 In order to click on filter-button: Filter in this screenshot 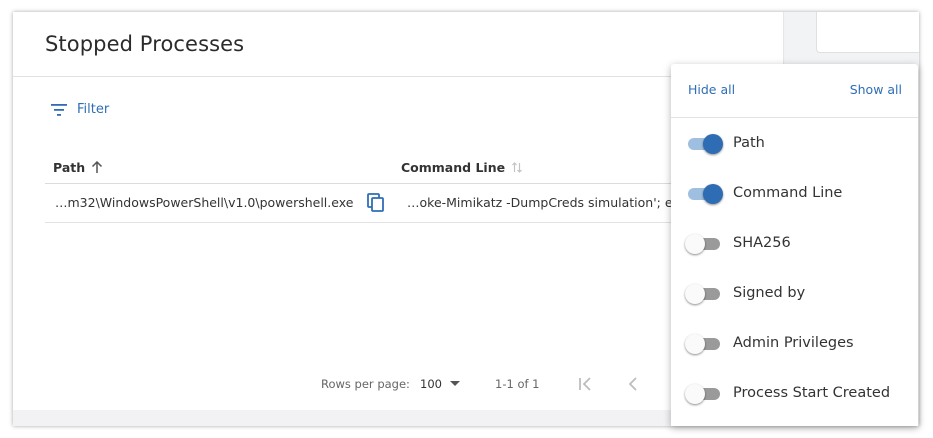, I will do `click(80, 109)`.